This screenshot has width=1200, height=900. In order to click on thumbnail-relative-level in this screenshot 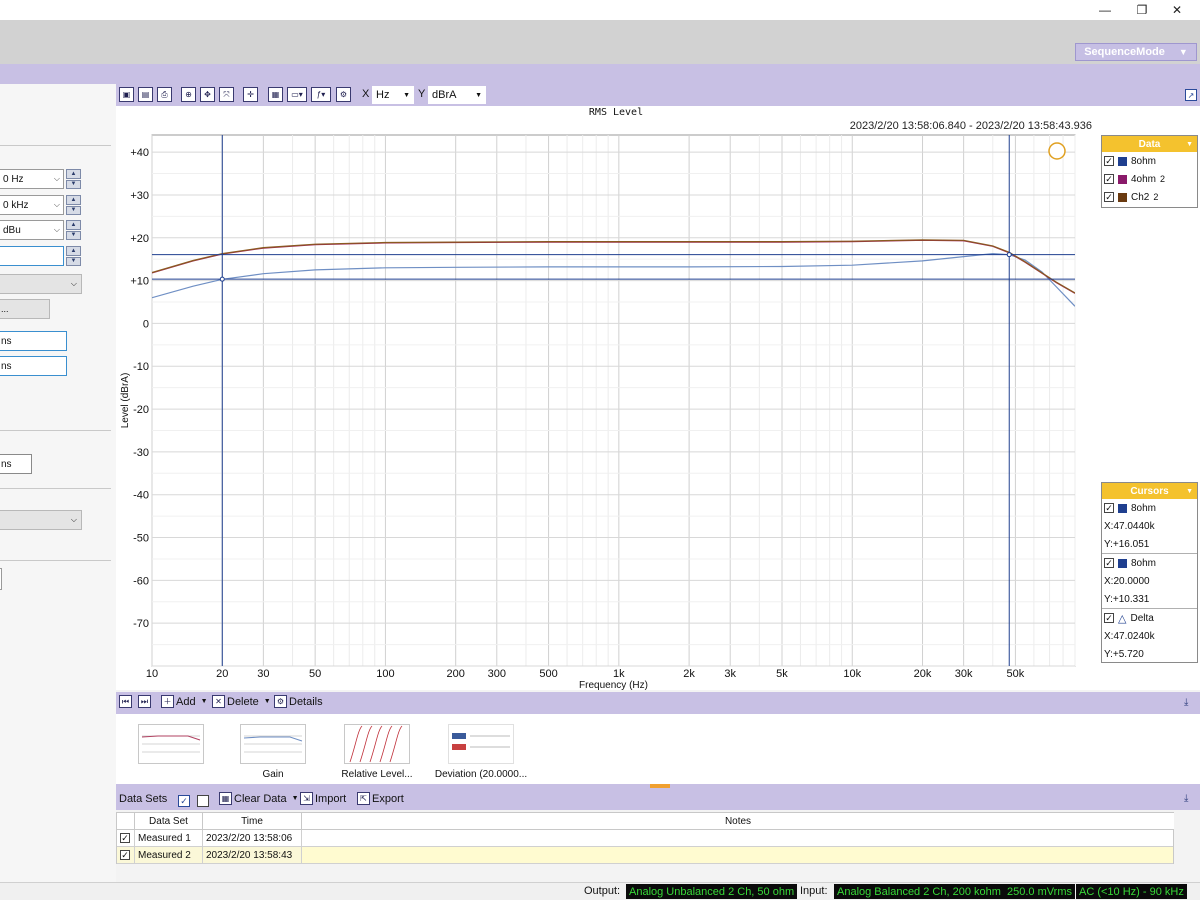, I will do `click(377, 744)`.